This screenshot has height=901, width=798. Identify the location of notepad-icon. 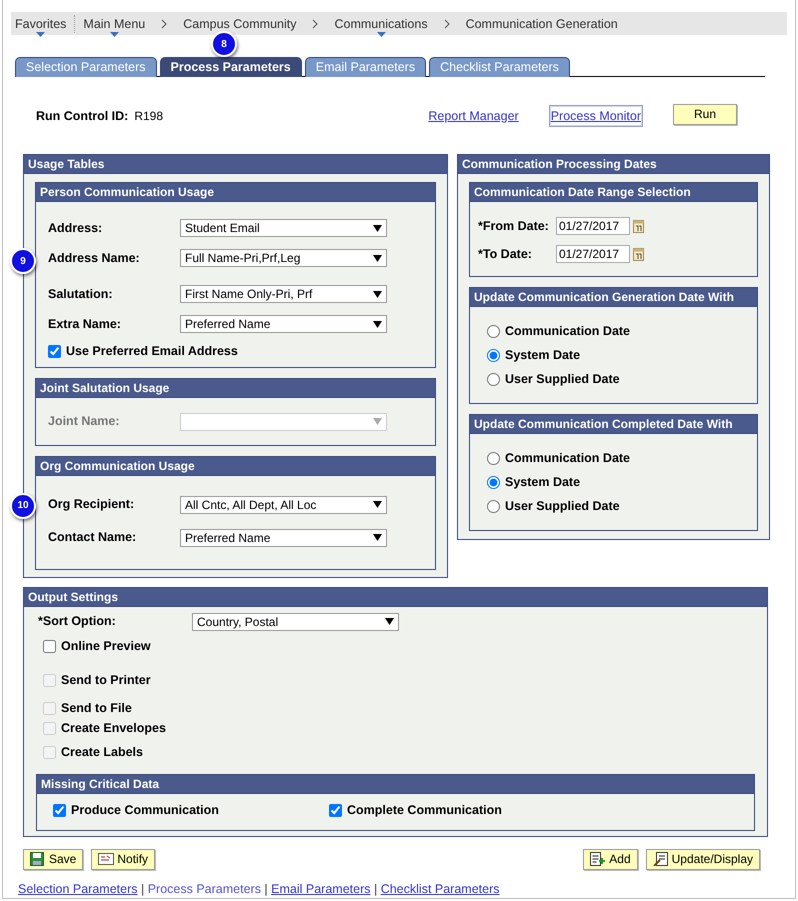
(106, 859).